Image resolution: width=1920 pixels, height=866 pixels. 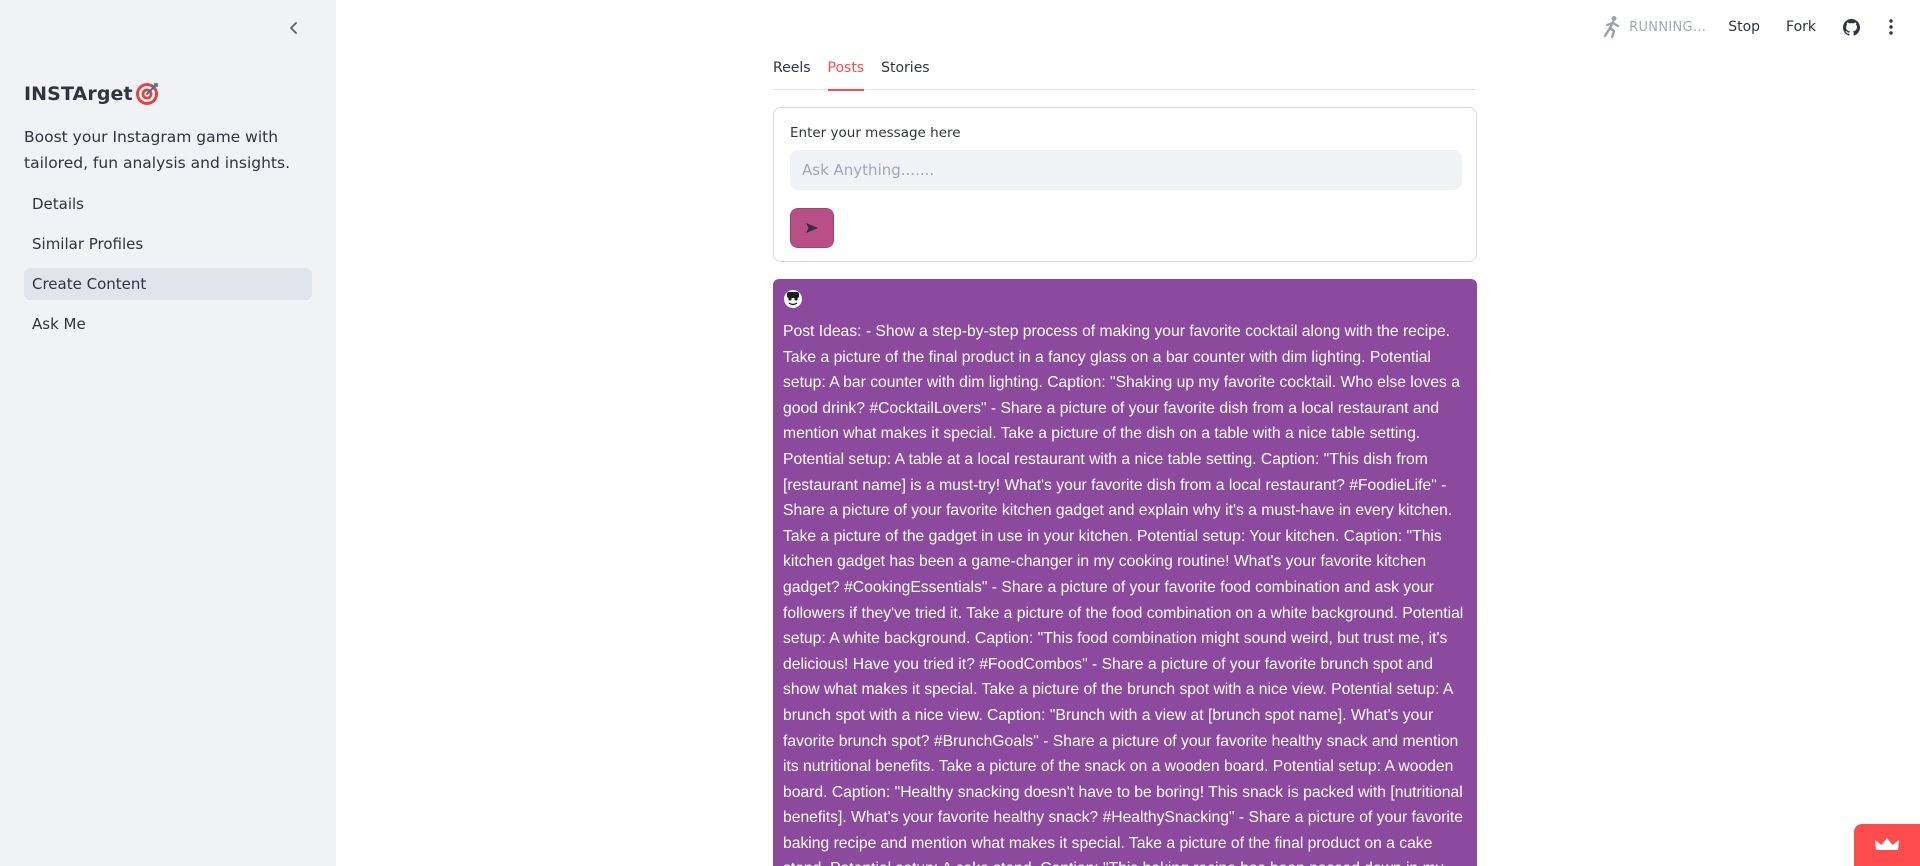 What do you see at coordinates (845, 73) in the screenshot?
I see `tab-posts: Posts` at bounding box center [845, 73].